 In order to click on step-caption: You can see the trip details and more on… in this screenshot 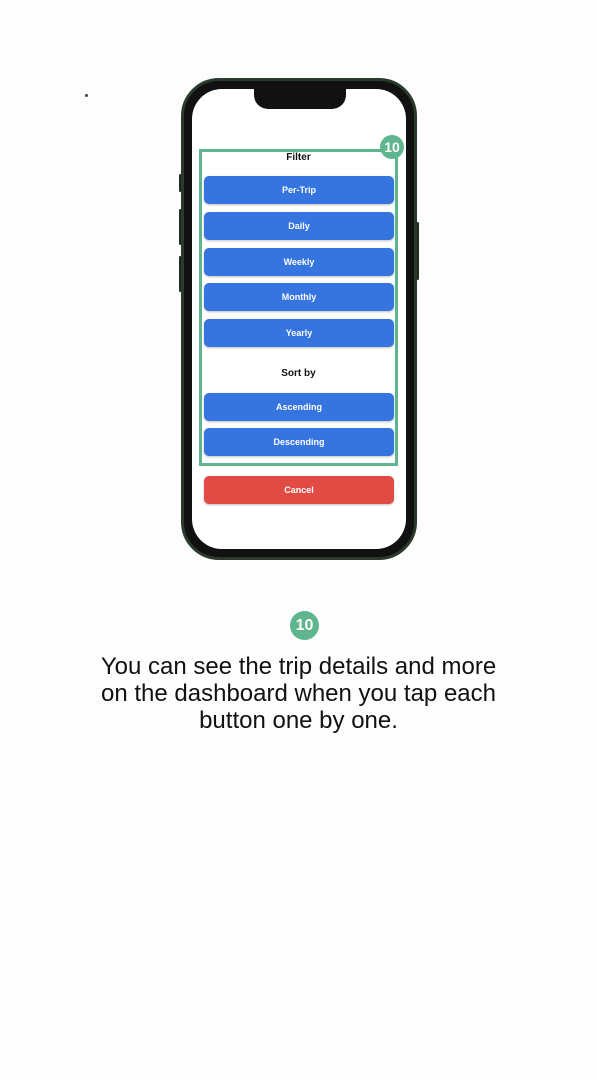, I will do `click(298, 693)`.